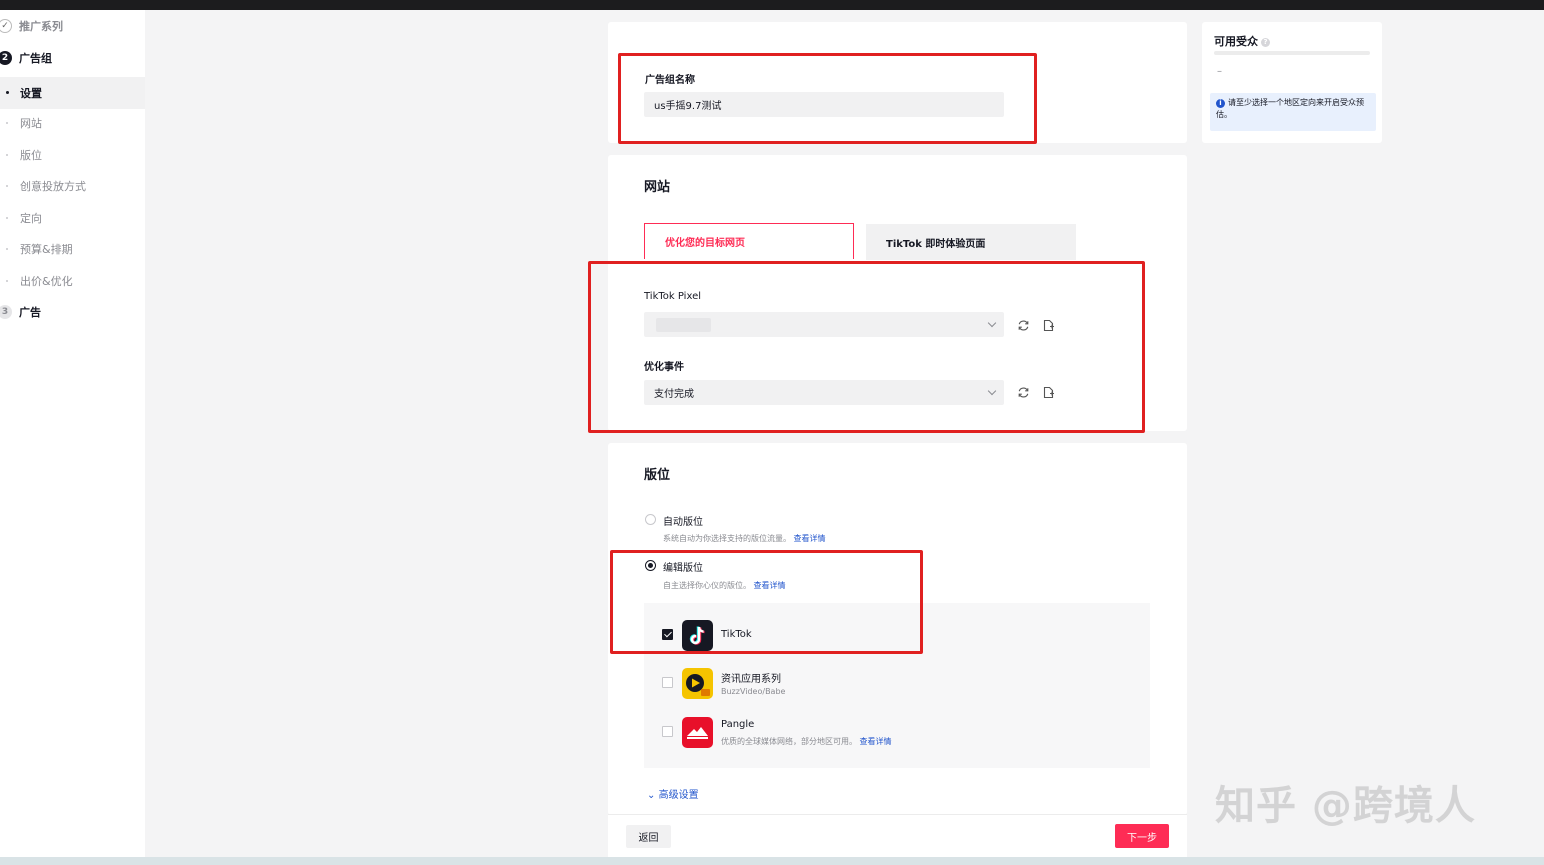 The image size is (1544, 865). I want to click on step-label: 广告, so click(30, 312).